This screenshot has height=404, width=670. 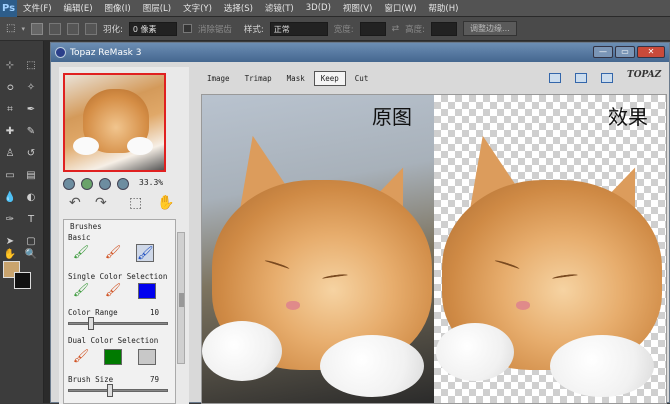 What do you see at coordinates (400, 8) in the screenshot?
I see `menu-window: 窗口(W)` at bounding box center [400, 8].